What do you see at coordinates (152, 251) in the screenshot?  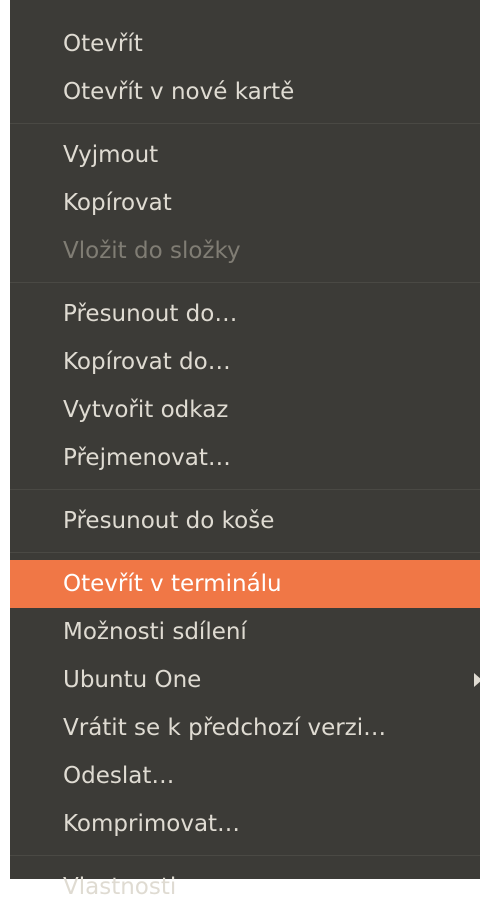 I see `menu-item-paste-into-folder: Vložit do složky` at bounding box center [152, 251].